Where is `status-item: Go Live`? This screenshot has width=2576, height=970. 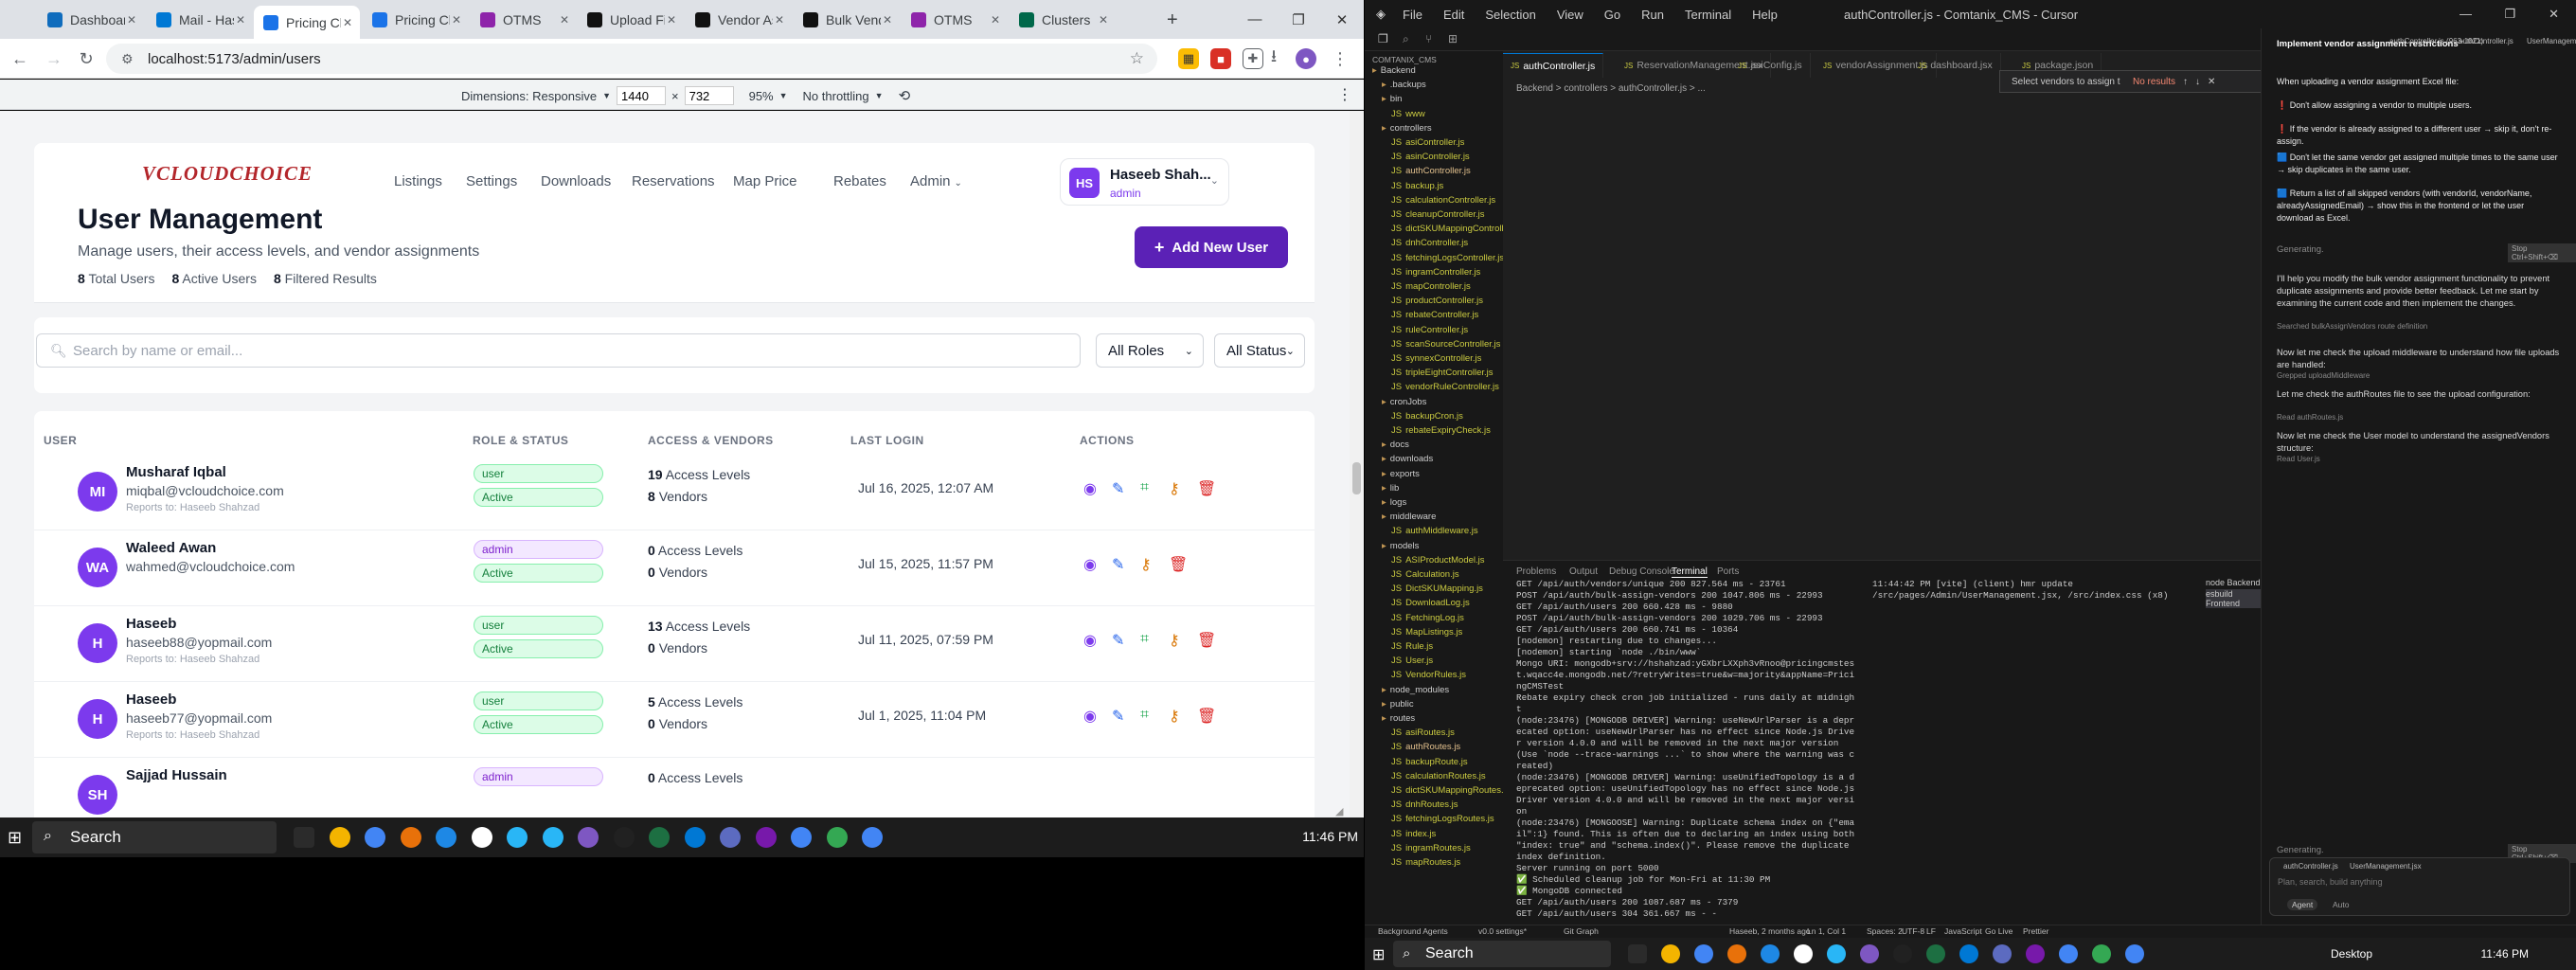 status-item: Go Live is located at coordinates (1998, 931).